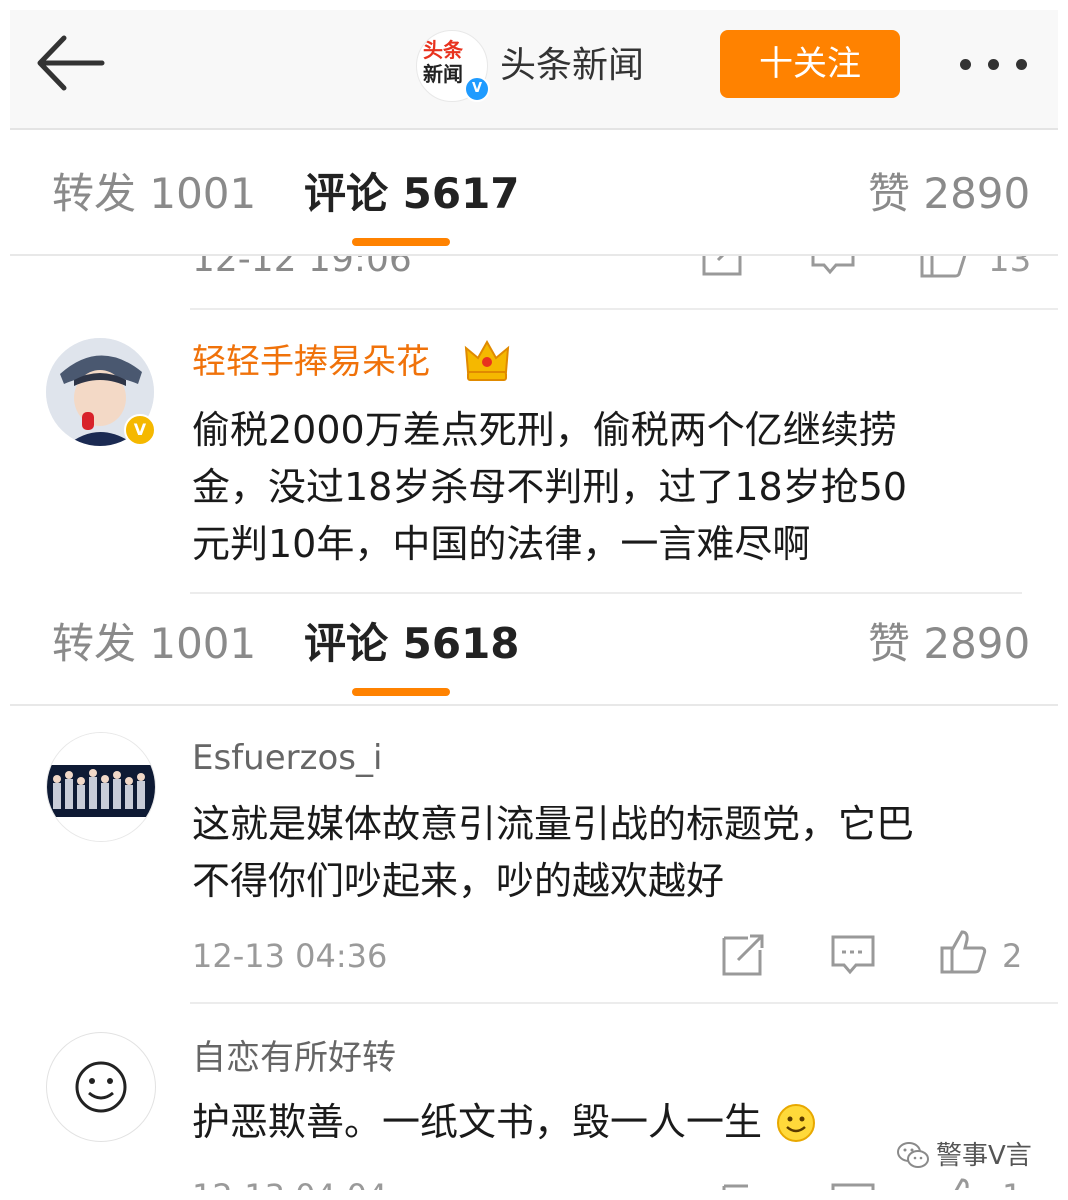  What do you see at coordinates (572, 66) in the screenshot?
I see `account-name: 头条新闻` at bounding box center [572, 66].